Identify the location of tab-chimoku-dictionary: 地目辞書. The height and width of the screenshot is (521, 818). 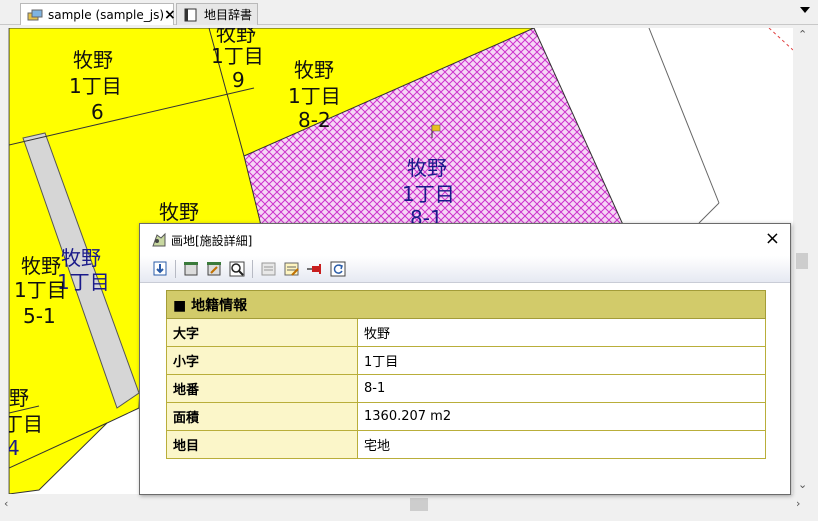
(217, 14).